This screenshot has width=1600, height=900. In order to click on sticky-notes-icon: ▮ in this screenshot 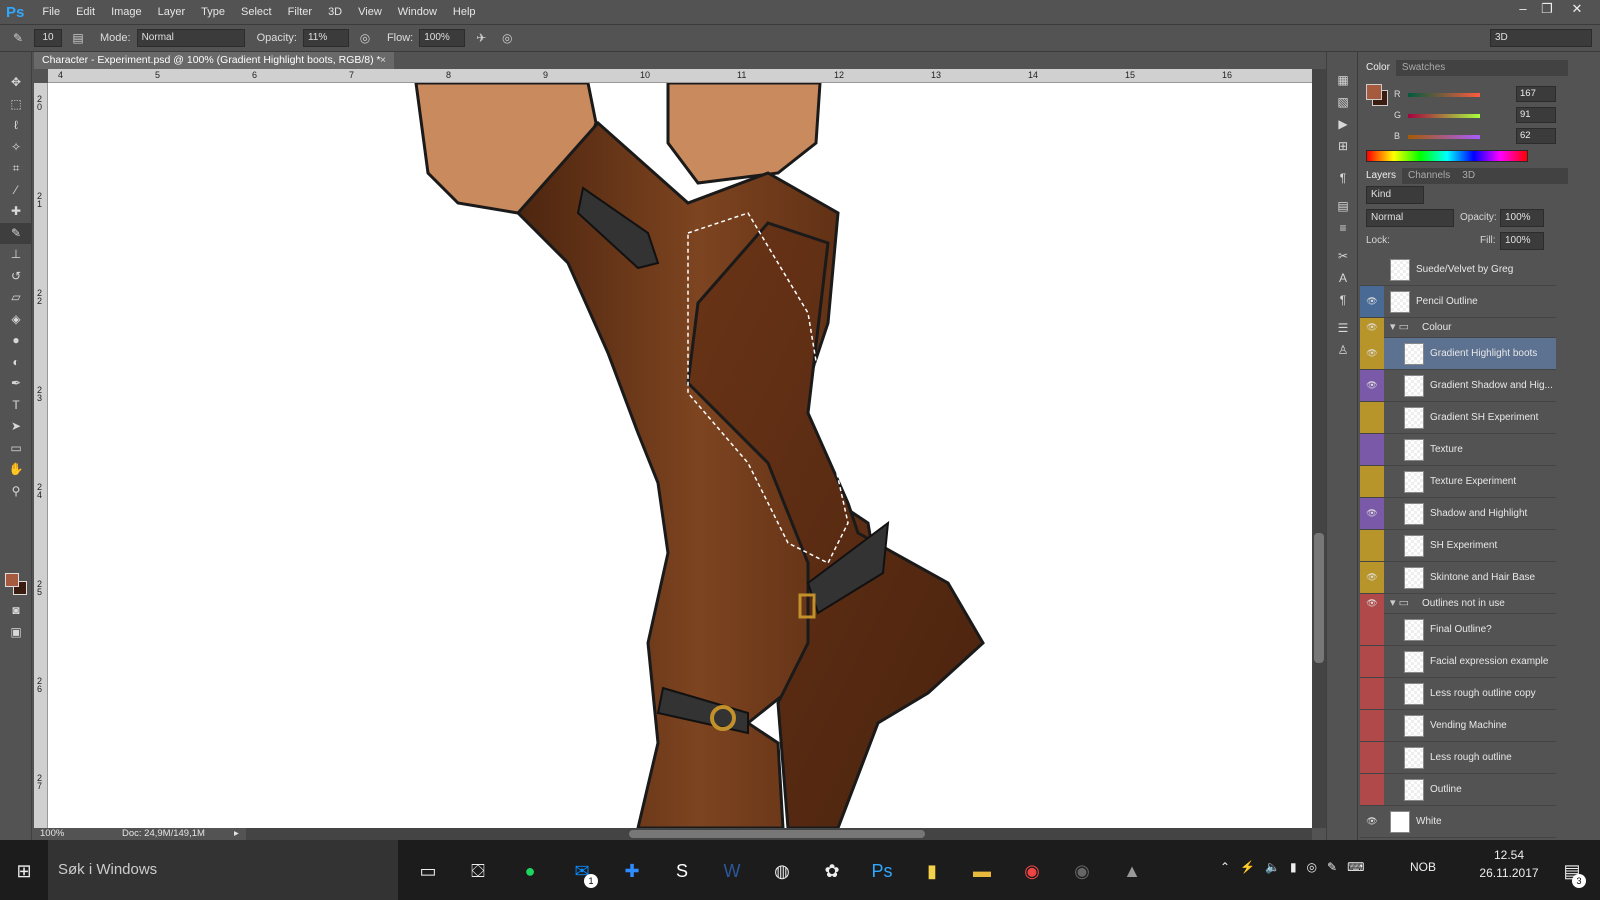, I will do `click(932, 871)`.